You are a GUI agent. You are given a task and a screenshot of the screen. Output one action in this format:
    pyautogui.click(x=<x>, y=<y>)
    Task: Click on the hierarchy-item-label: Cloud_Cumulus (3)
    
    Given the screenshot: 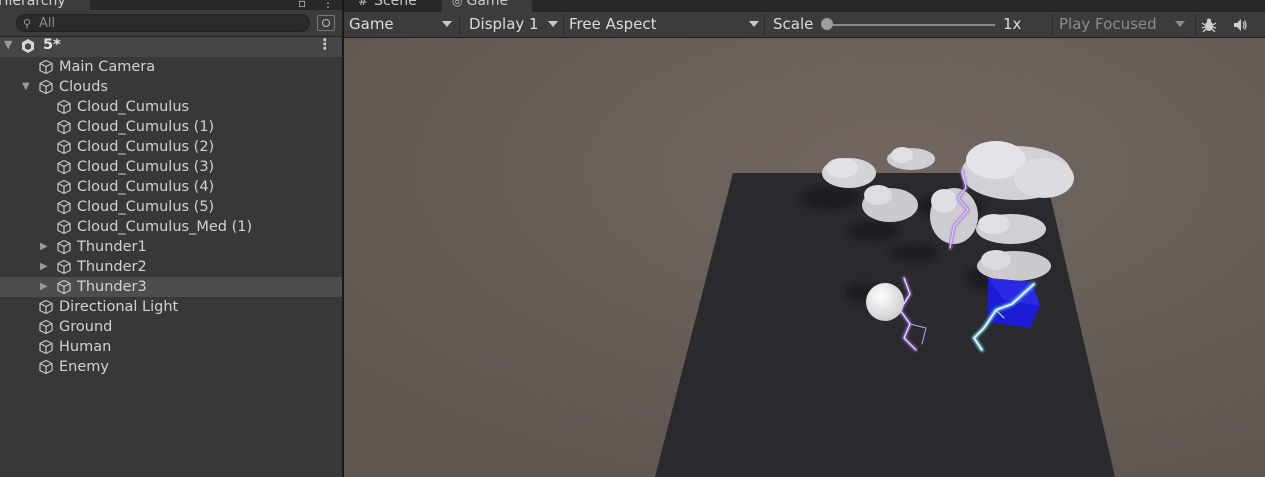 What is the action you would take?
    pyautogui.click(x=146, y=167)
    